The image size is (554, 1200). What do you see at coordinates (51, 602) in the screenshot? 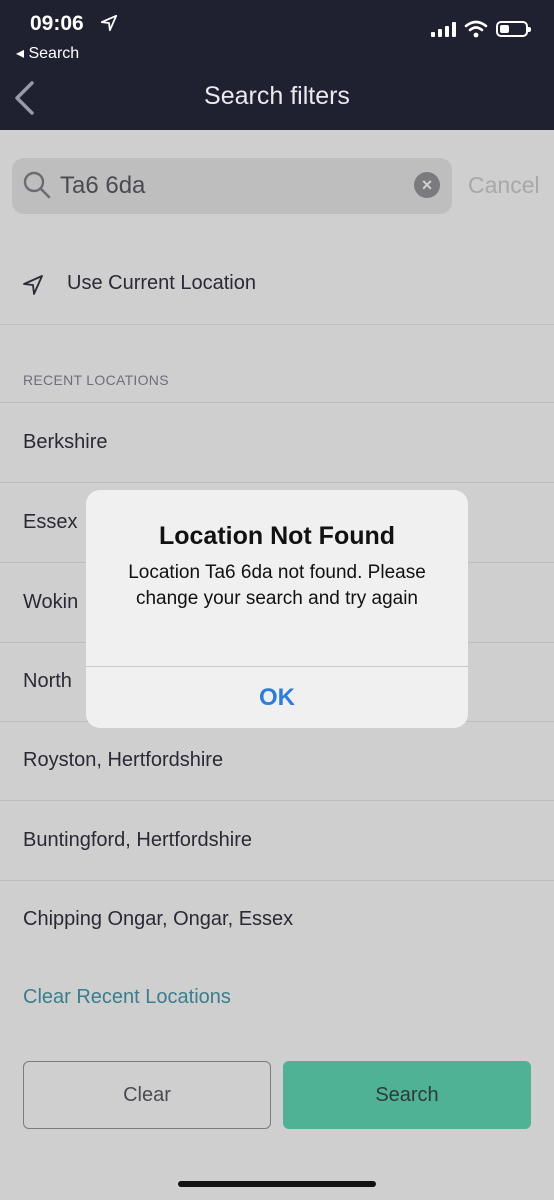
I see `recent-location-label: Wokin` at bounding box center [51, 602].